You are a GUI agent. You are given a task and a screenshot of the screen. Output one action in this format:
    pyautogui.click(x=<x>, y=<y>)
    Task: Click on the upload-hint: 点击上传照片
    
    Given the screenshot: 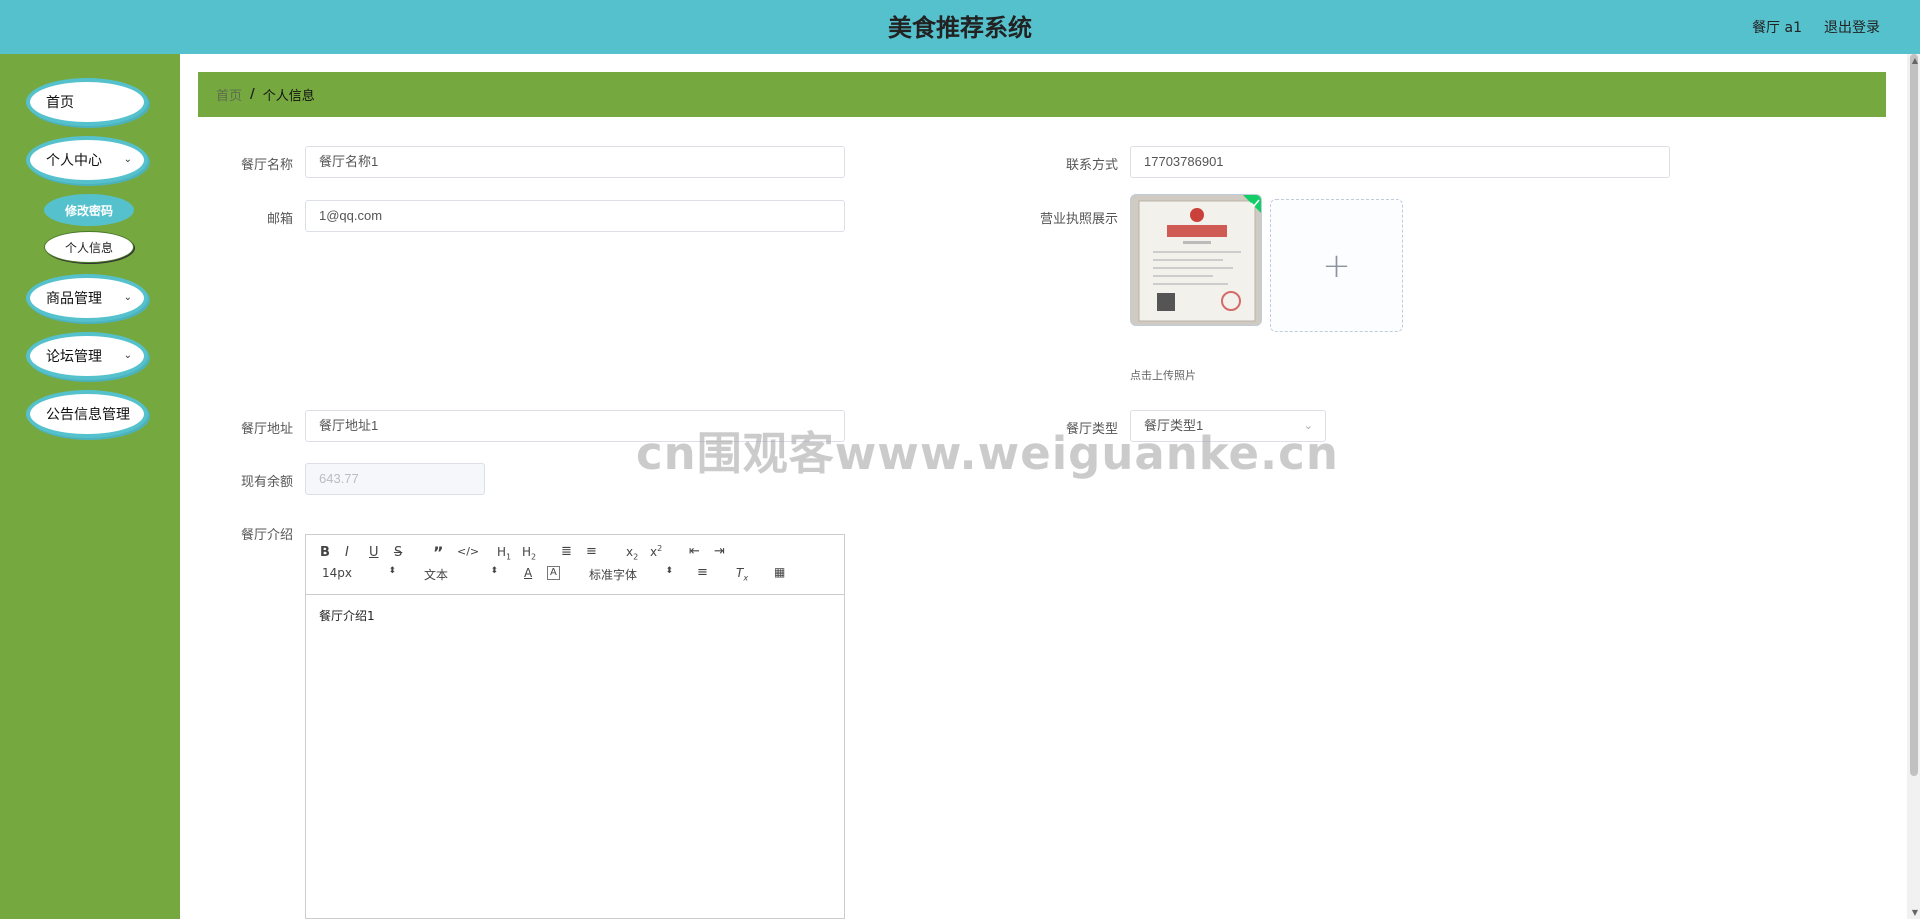 What is the action you would take?
    pyautogui.click(x=1163, y=375)
    